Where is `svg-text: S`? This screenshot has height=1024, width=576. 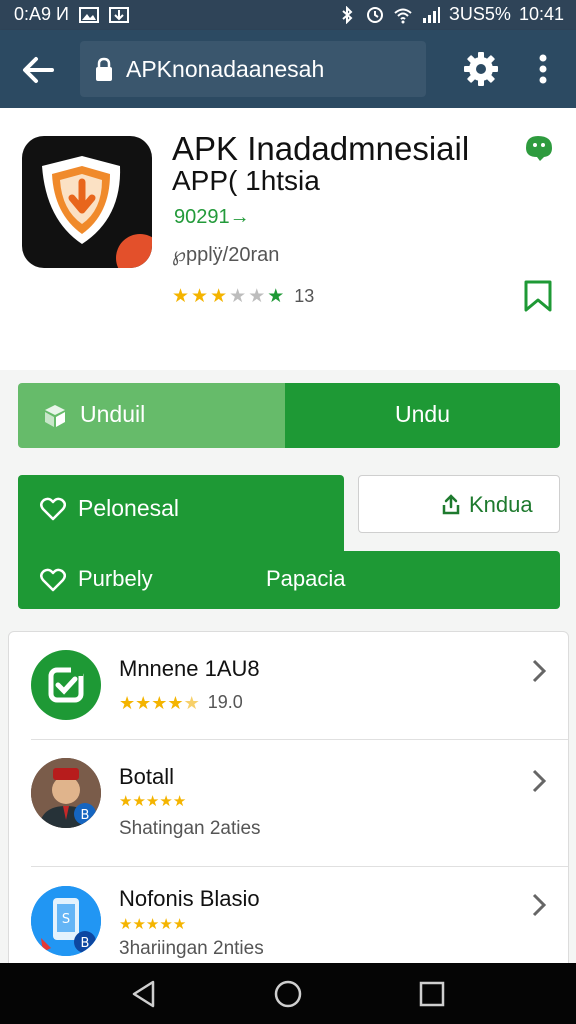
svg-text: S is located at coordinates (66, 919).